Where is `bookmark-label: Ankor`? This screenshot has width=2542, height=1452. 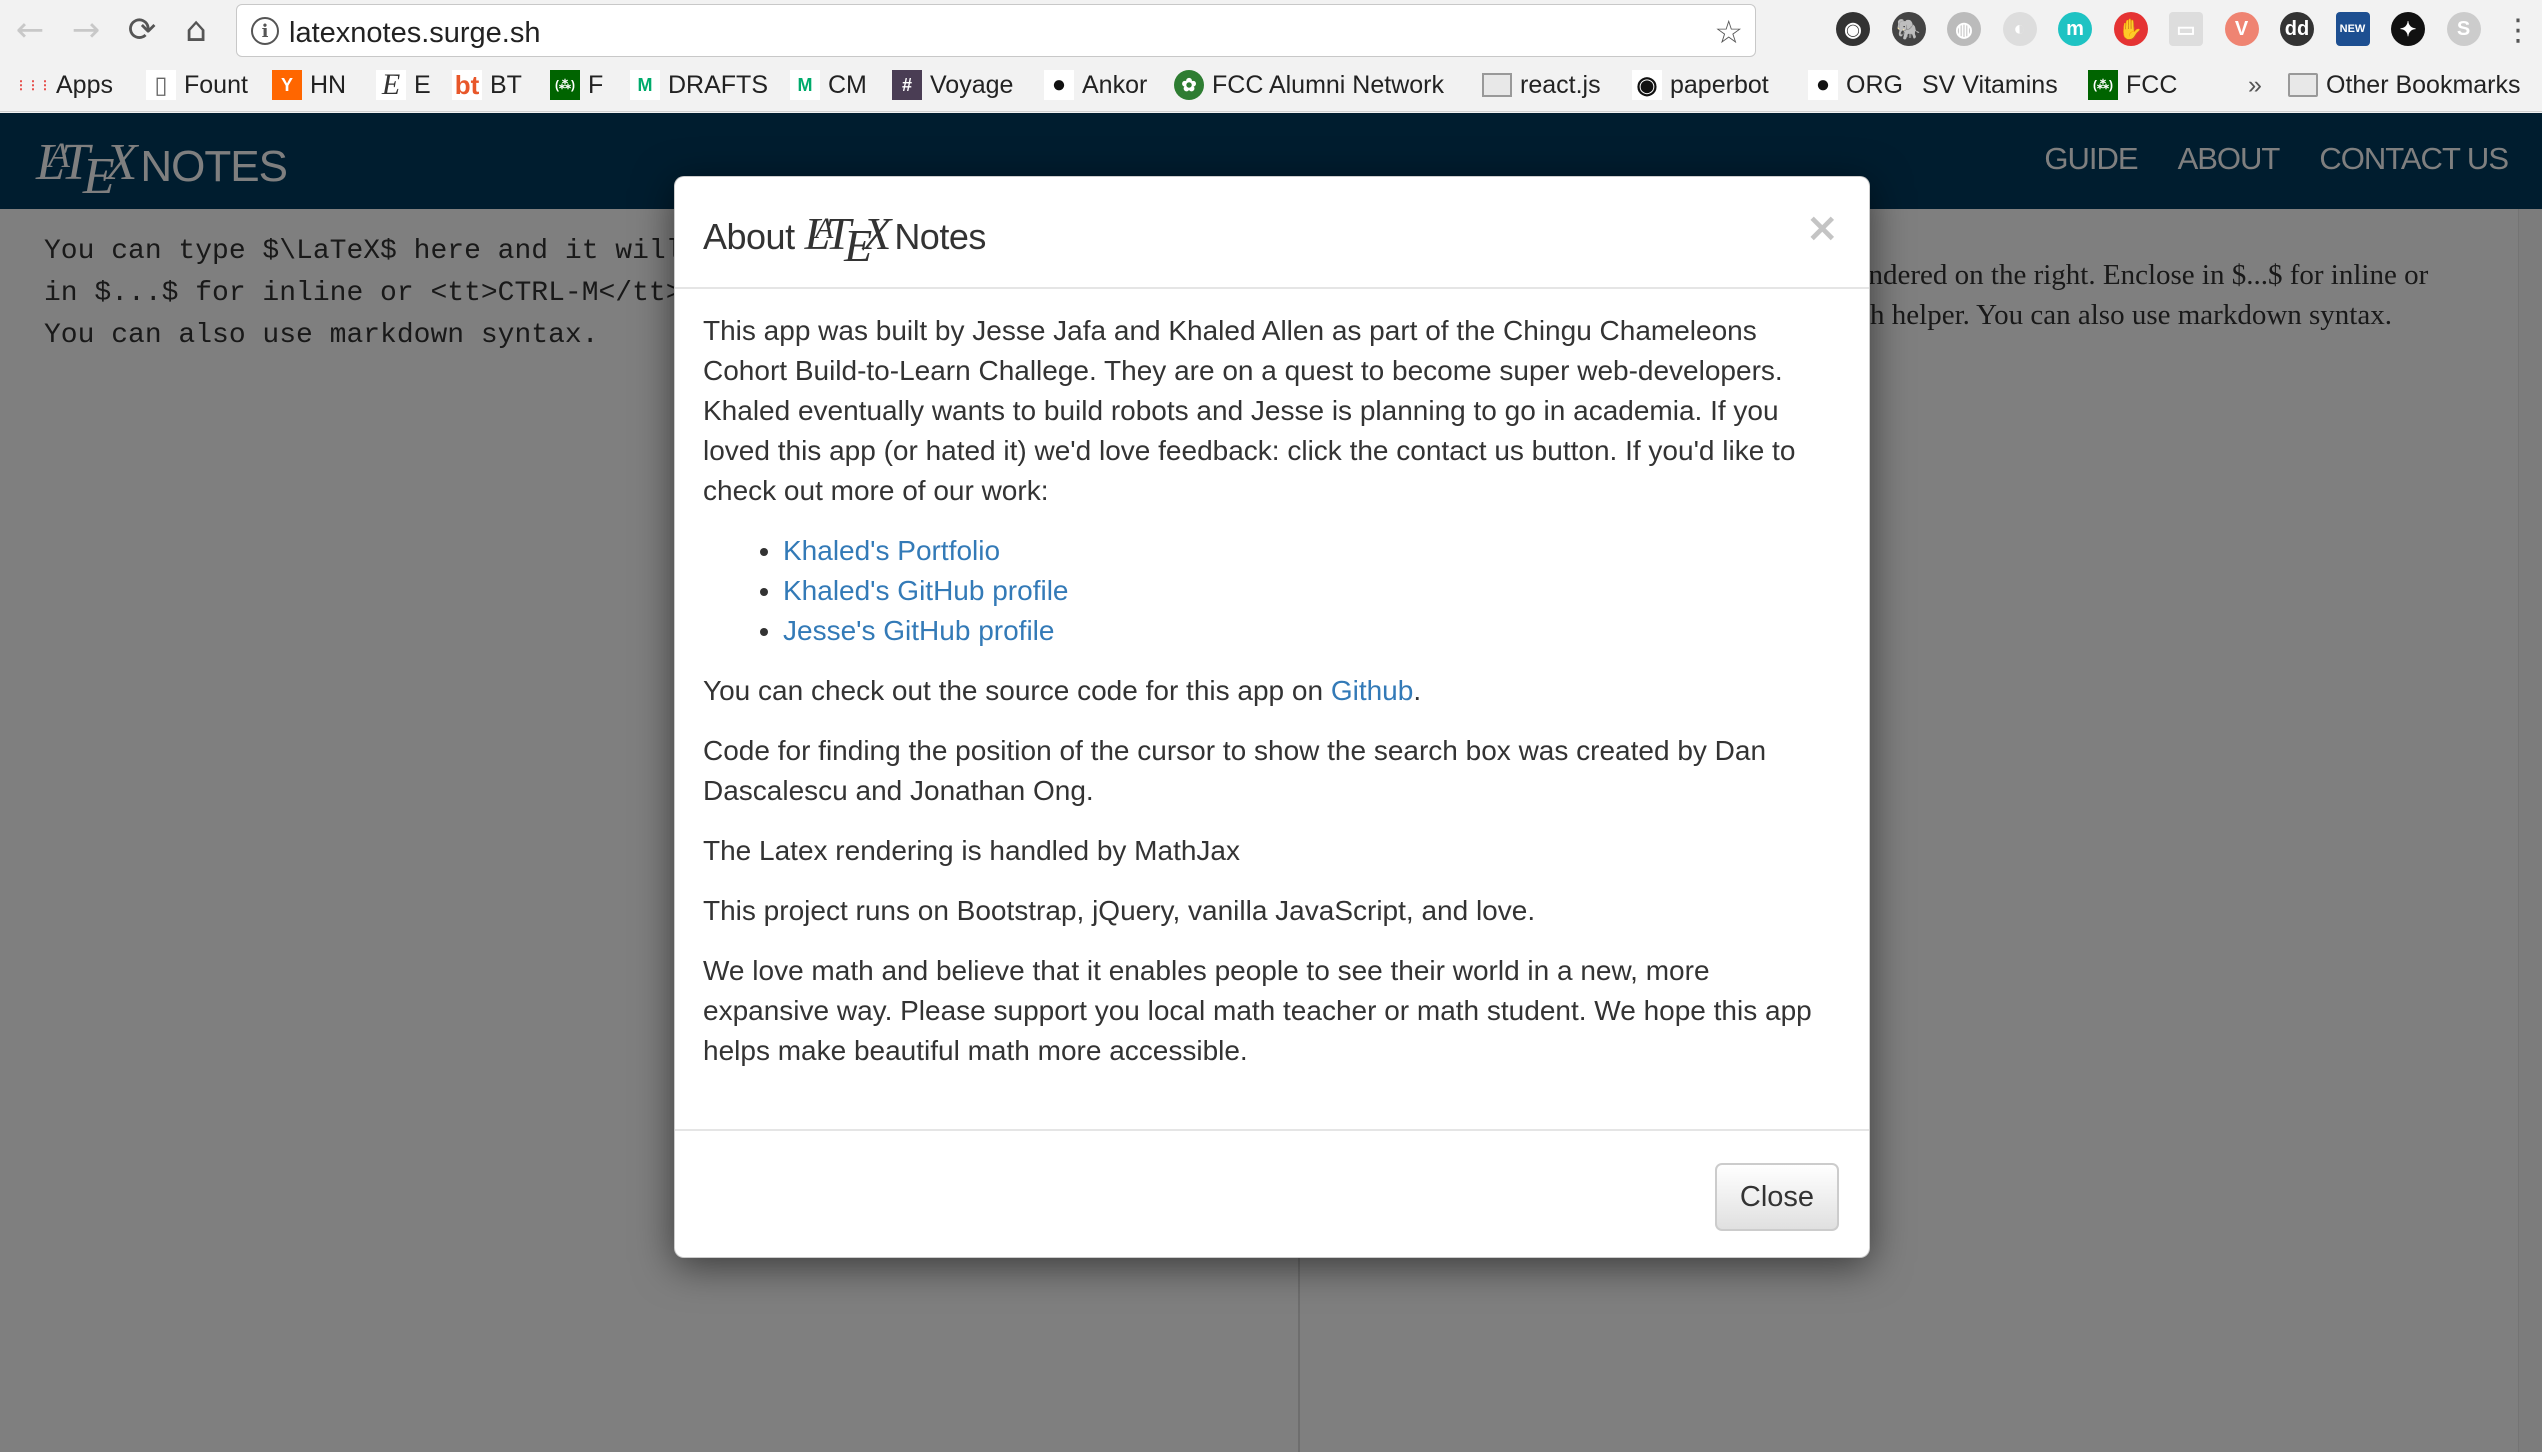 bookmark-label: Ankor is located at coordinates (1115, 84).